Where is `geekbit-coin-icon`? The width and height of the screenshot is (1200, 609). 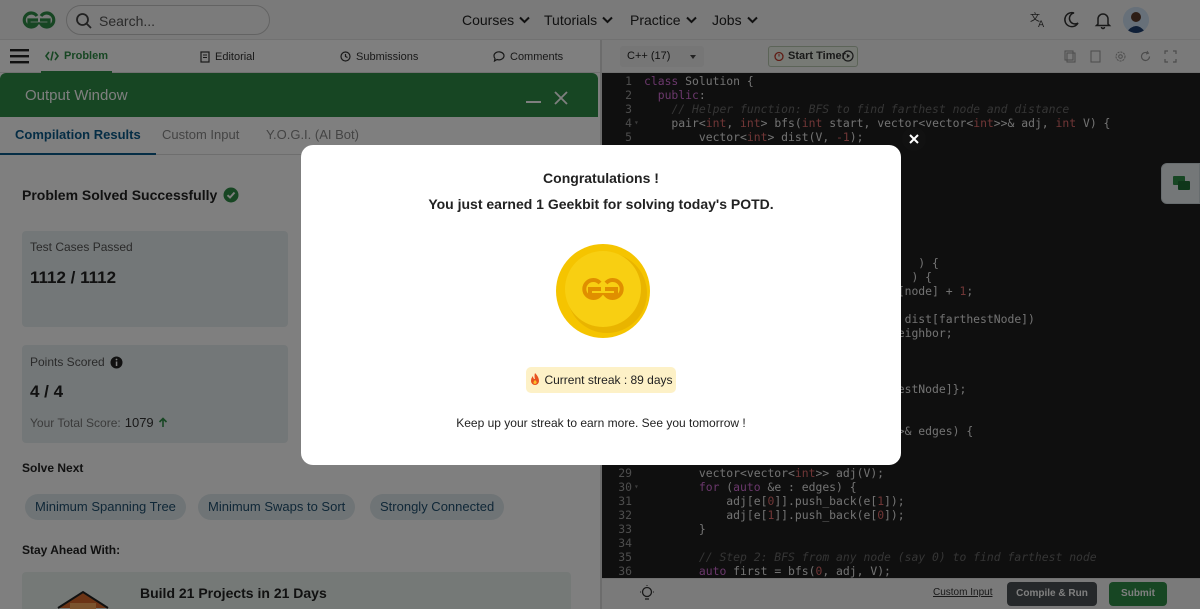 geekbit-coin-icon is located at coordinates (603, 291).